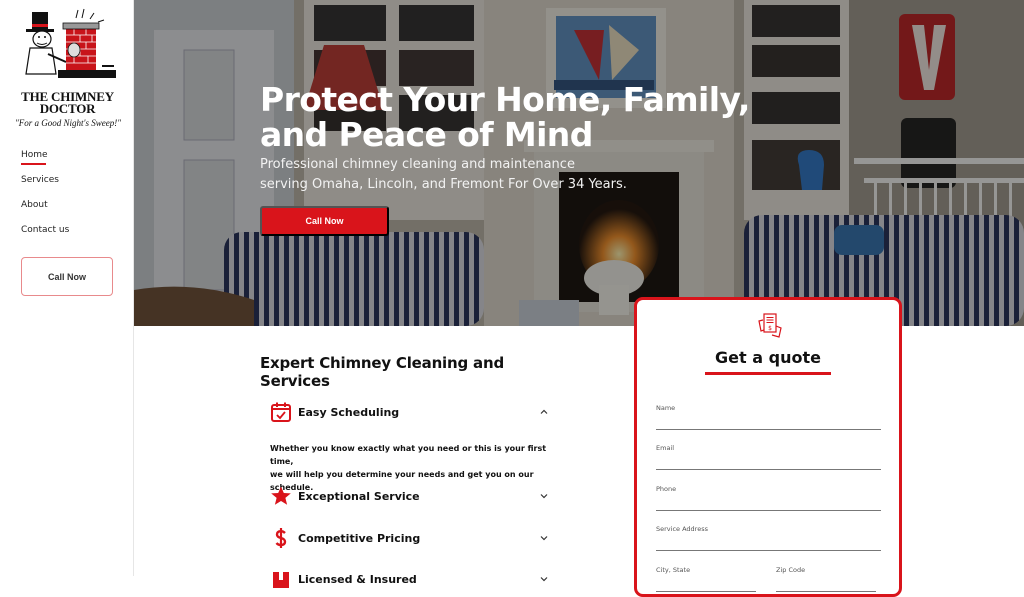  Describe the element at coordinates (68, 123) in the screenshot. I see `logo-tagline: "For a Good Night's Sweep!"` at that location.